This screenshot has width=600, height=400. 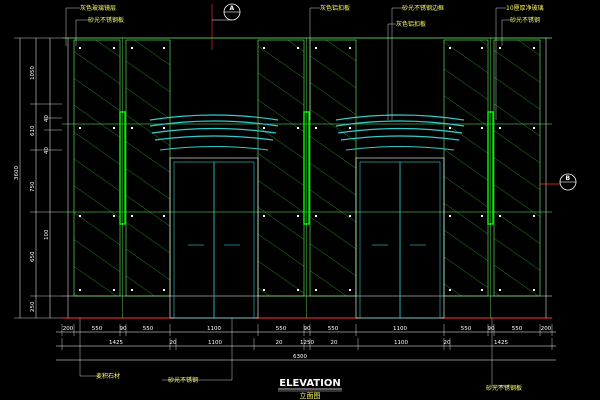 What do you see at coordinates (411, 24) in the screenshot?
I see `label-gray-aluminum-2: 灰色铝扣板` at bounding box center [411, 24].